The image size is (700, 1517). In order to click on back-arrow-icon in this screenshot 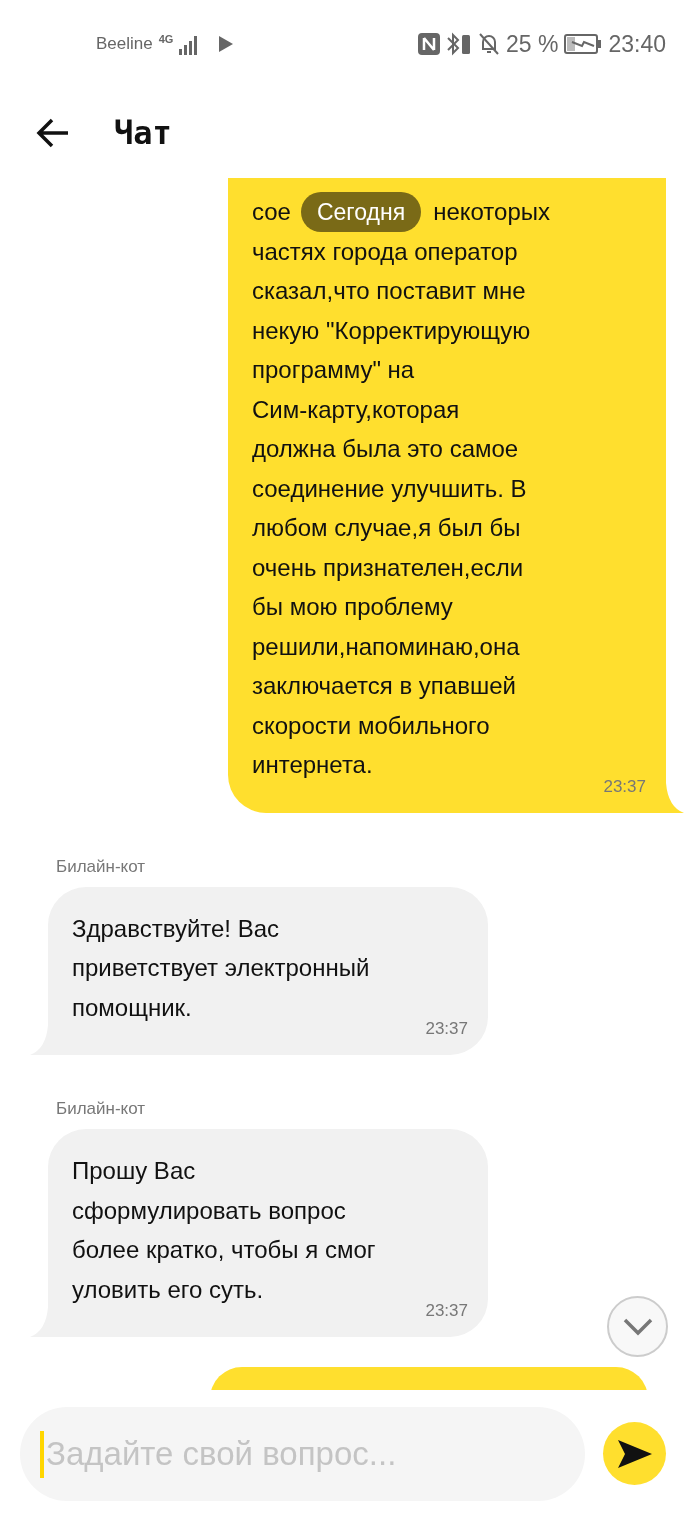, I will do `click(53, 133)`.